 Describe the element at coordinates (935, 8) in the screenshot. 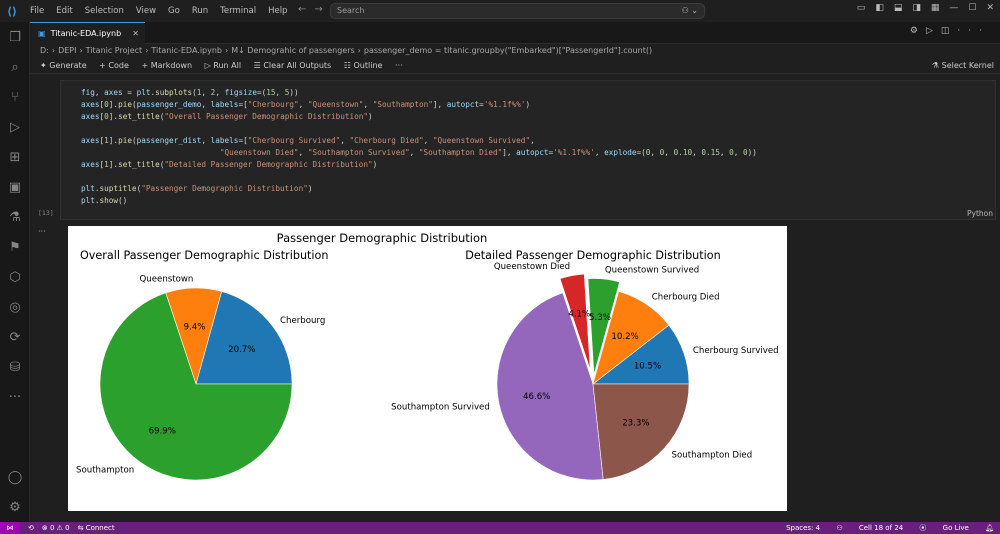

I see `customize-layout-icon: ▦` at that location.